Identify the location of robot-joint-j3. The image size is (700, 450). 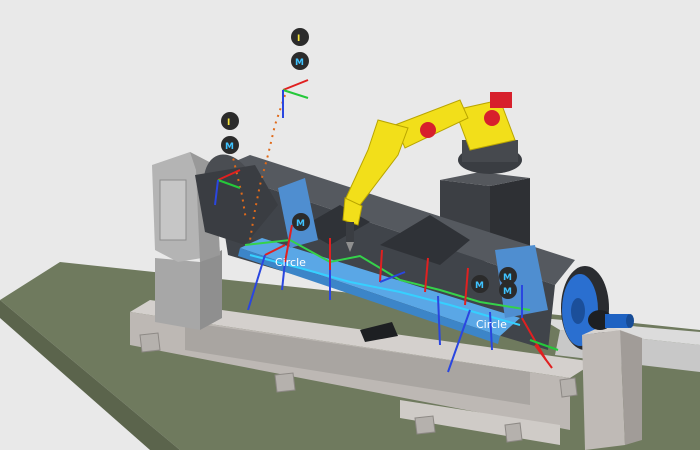
(428, 130).